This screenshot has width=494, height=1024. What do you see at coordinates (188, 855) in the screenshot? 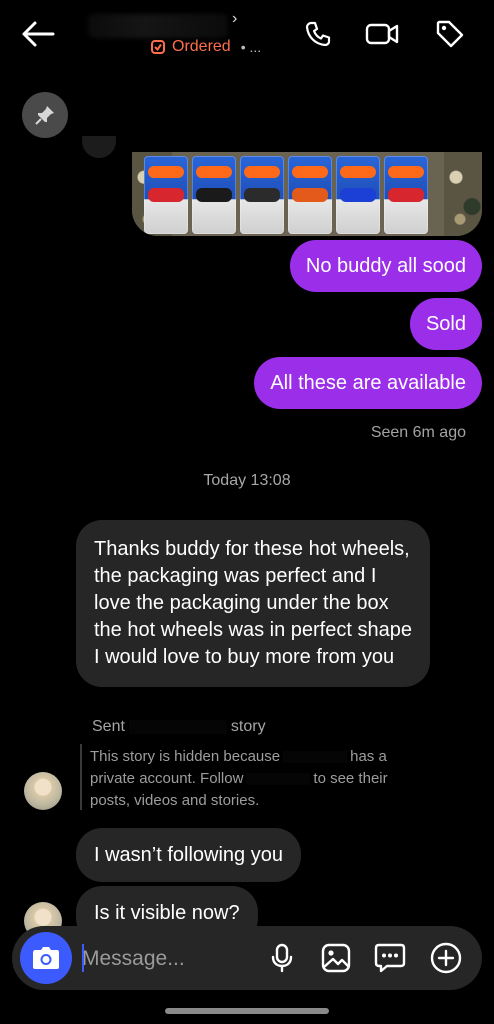
I see `received-message: I wasn’t following you` at bounding box center [188, 855].